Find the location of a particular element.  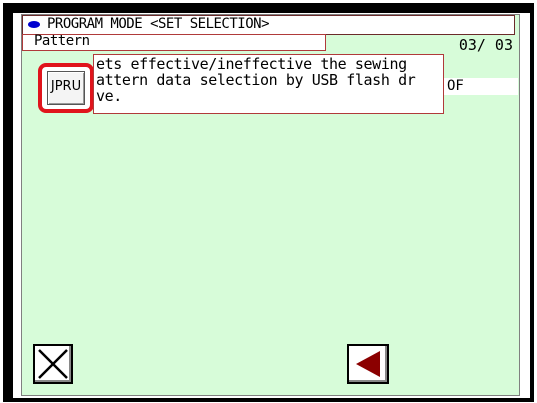

title-bar: PROGRAM MODE <SET SELECTION> is located at coordinates (268, 25).